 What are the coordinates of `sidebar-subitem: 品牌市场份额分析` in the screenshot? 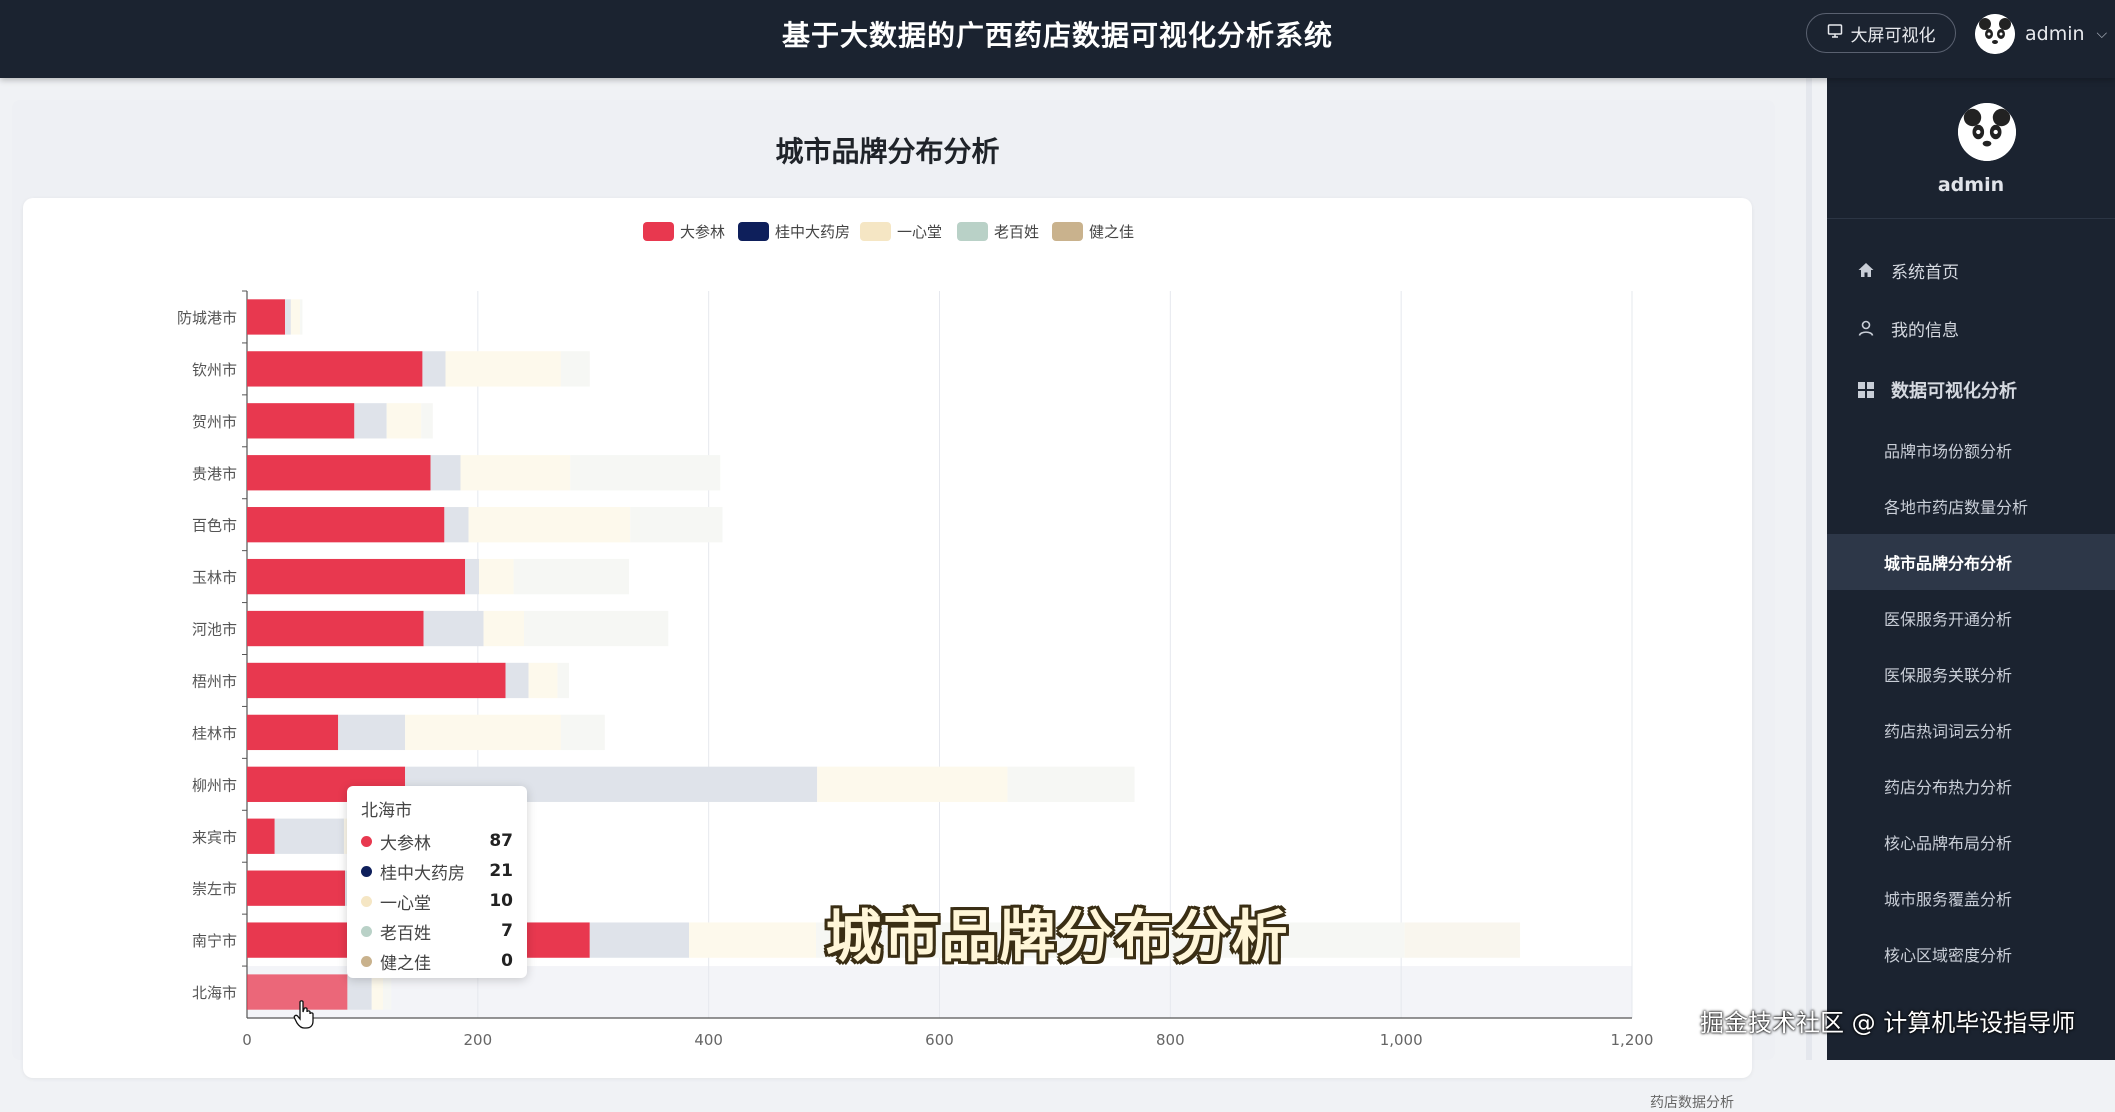 It's located at (1971, 450).